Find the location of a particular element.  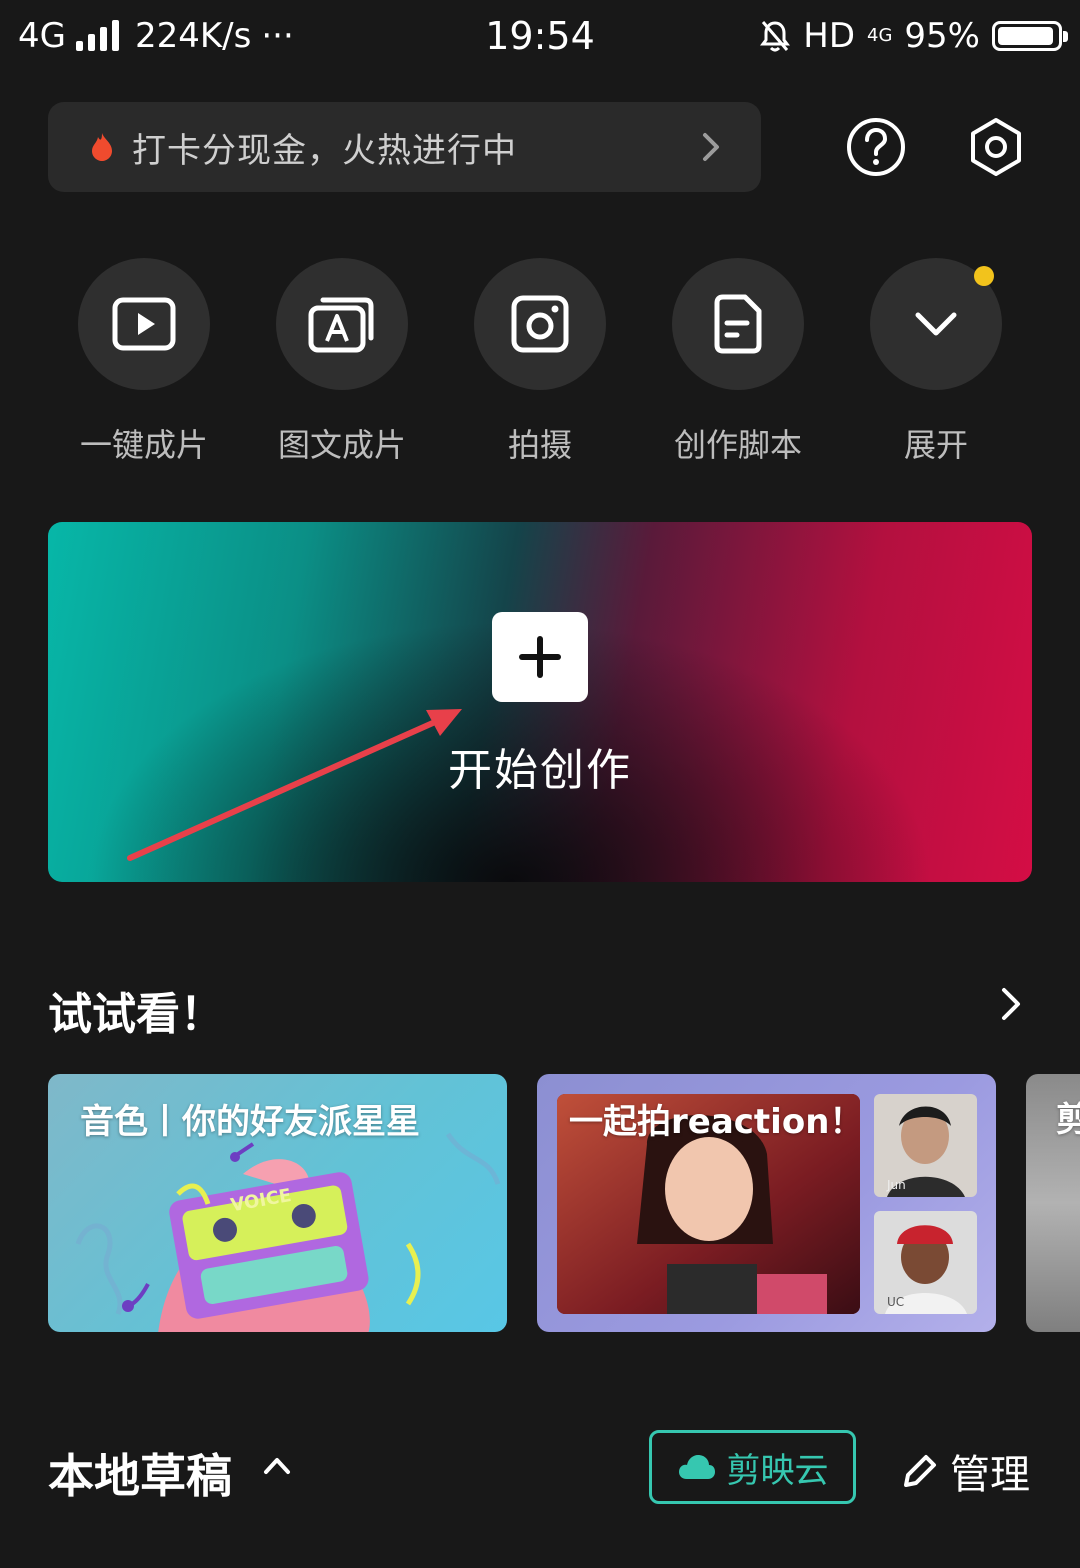

template-card-reaction: Jun UC 一起拍reaction！ is located at coordinates (766, 1203).